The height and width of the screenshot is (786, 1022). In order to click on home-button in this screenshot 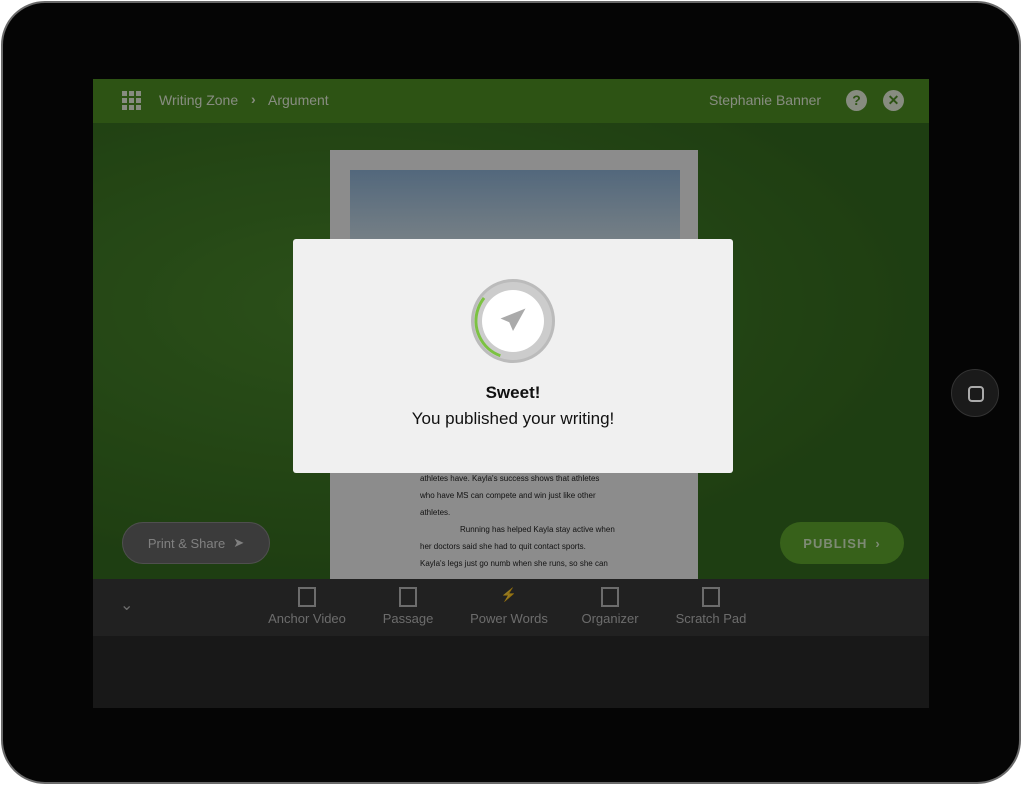, I will do `click(975, 393)`.